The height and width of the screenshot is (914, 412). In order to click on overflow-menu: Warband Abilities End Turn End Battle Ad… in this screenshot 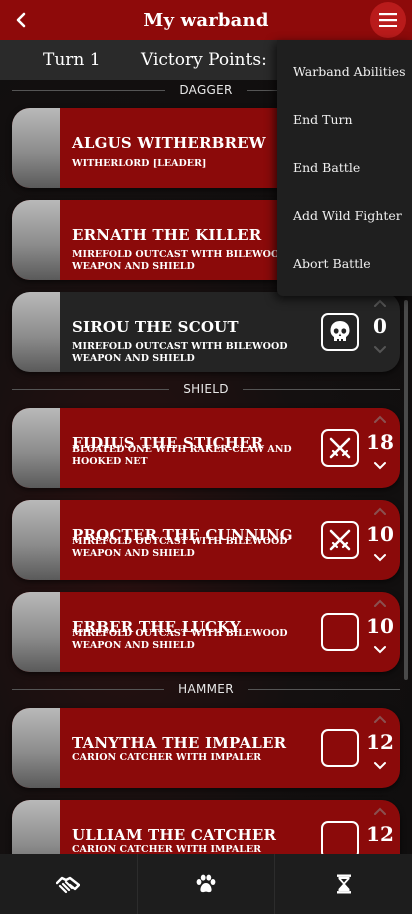, I will do `click(344, 168)`.